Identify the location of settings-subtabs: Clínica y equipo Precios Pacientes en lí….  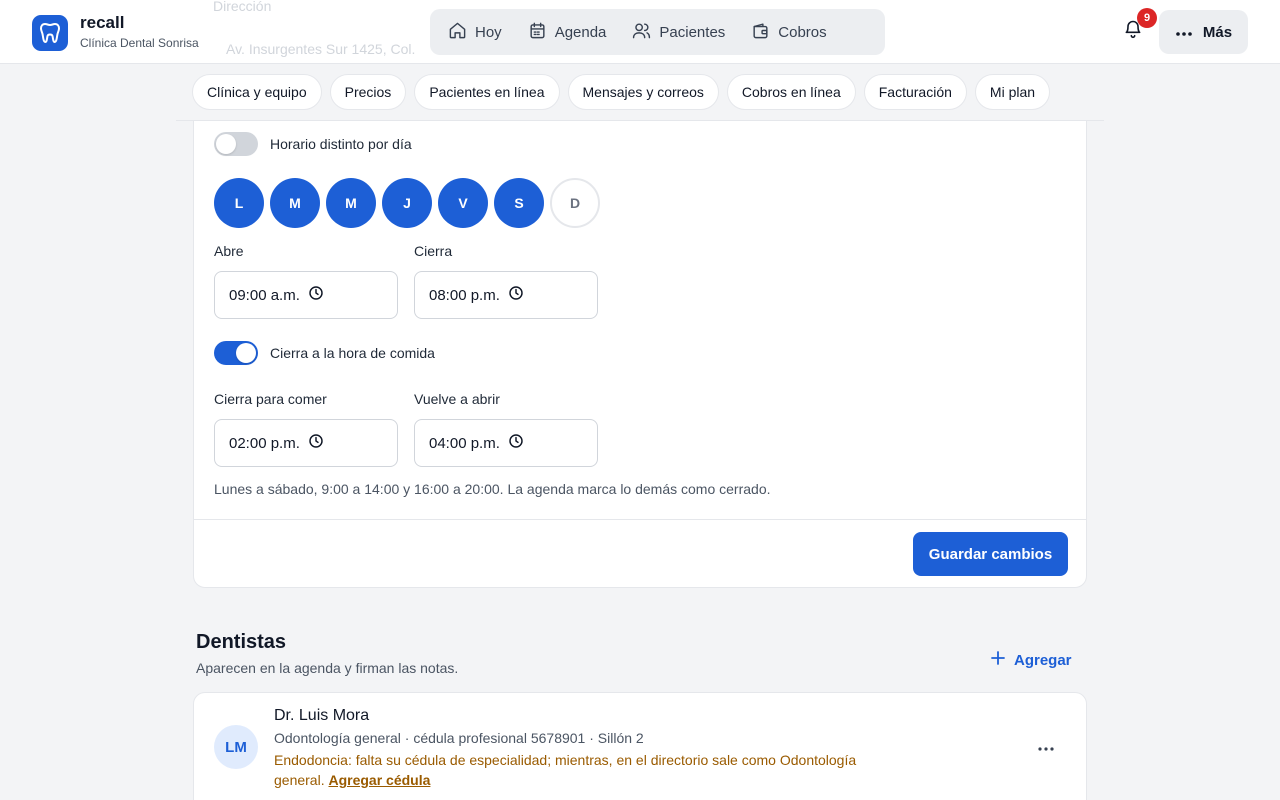
(621, 92).